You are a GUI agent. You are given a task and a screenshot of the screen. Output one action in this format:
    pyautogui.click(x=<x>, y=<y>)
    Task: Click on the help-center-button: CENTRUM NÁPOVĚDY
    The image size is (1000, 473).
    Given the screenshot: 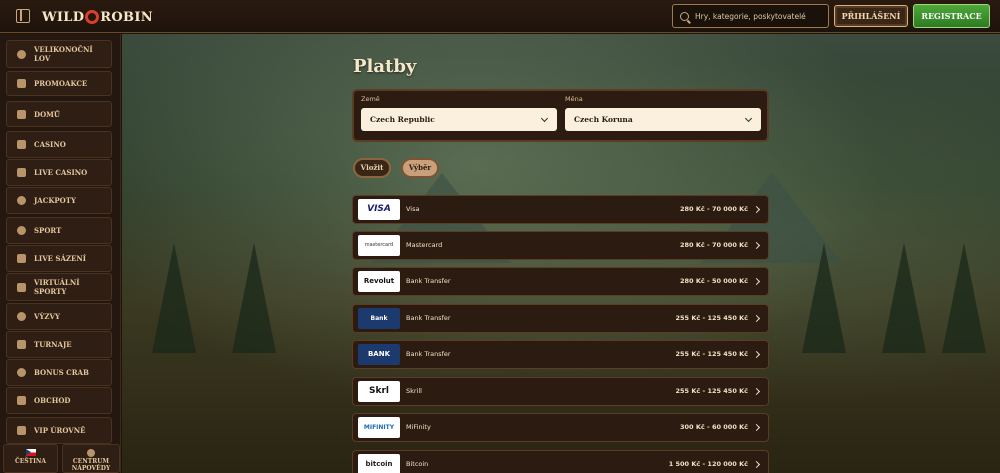 What is the action you would take?
    pyautogui.click(x=91, y=458)
    